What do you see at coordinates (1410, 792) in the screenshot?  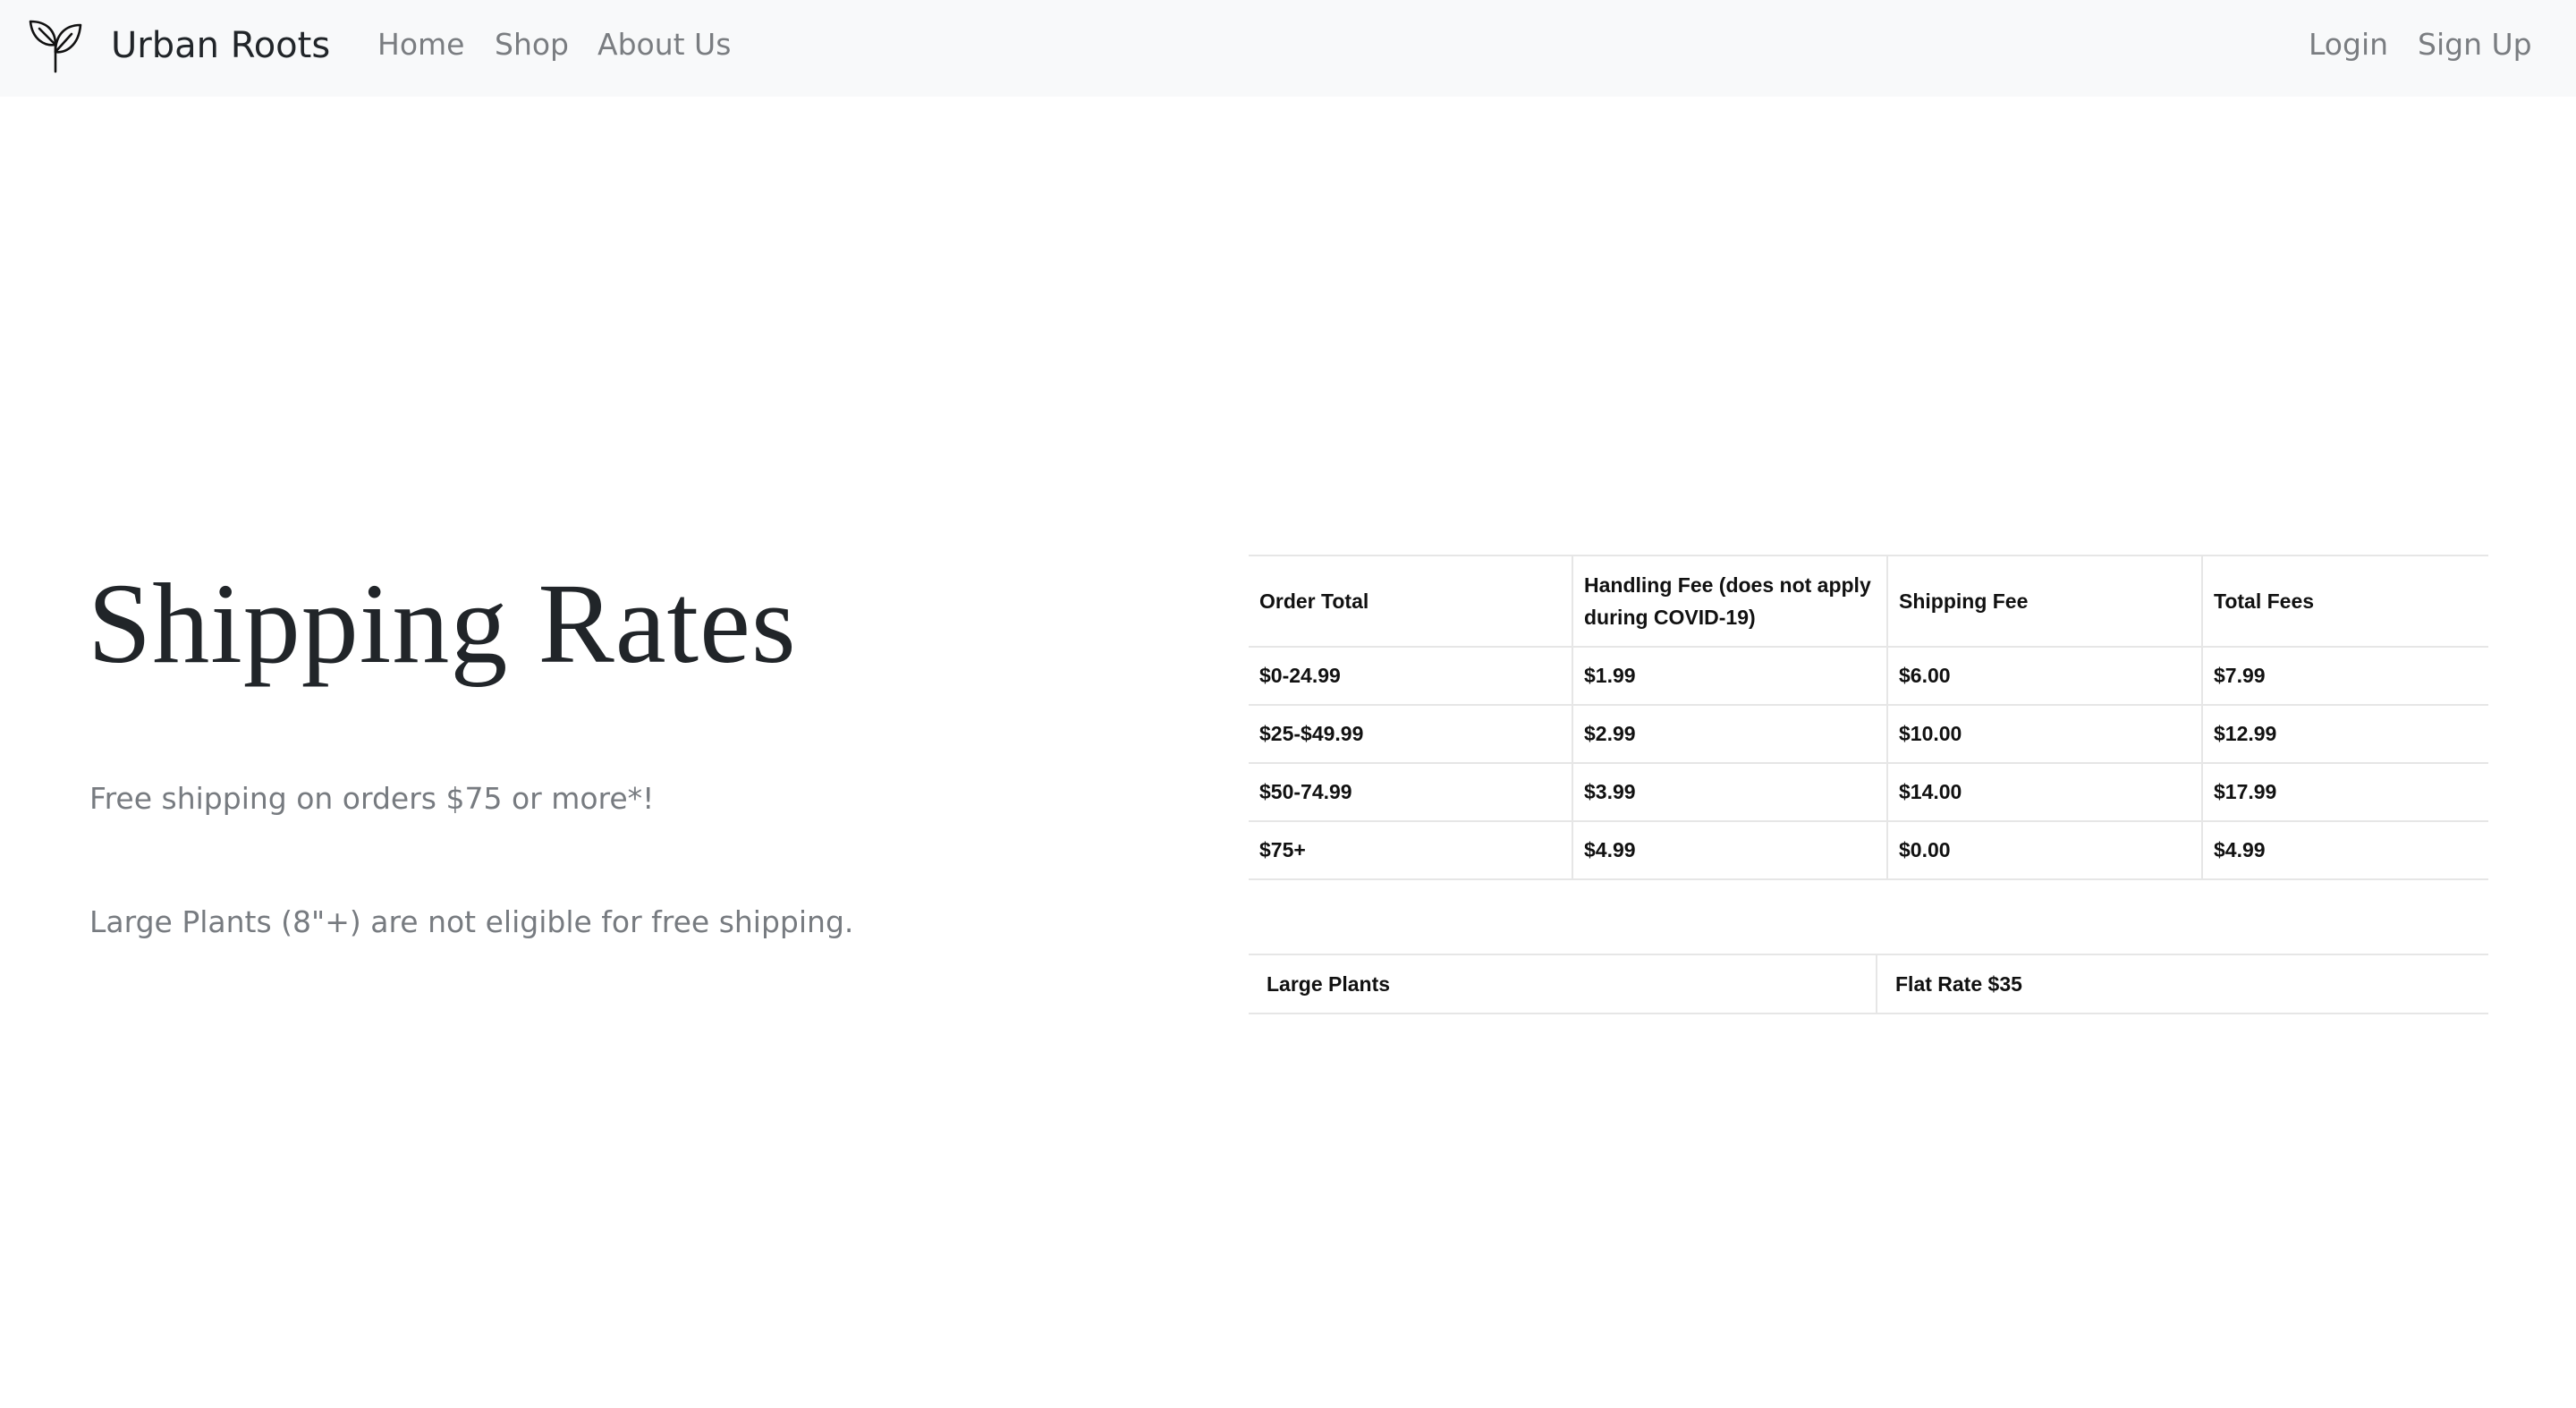 I see `cell-order-total: $50-74.99` at bounding box center [1410, 792].